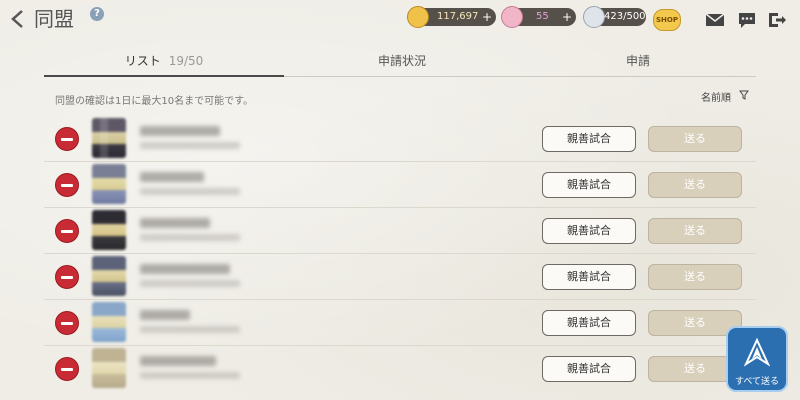  I want to click on gold-add-button: +, so click(487, 17).